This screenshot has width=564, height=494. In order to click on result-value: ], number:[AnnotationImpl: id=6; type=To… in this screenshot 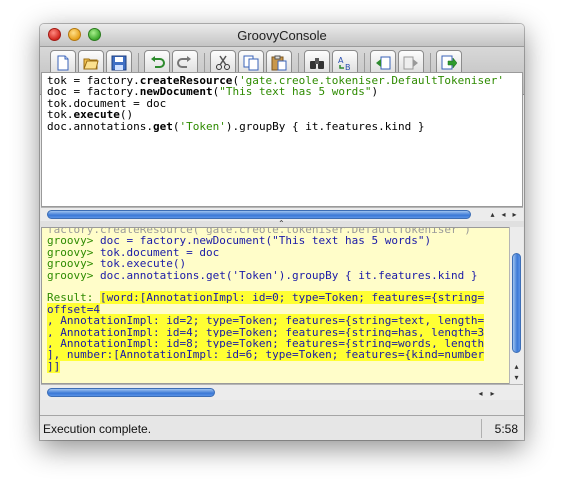, I will do `click(266, 355)`.